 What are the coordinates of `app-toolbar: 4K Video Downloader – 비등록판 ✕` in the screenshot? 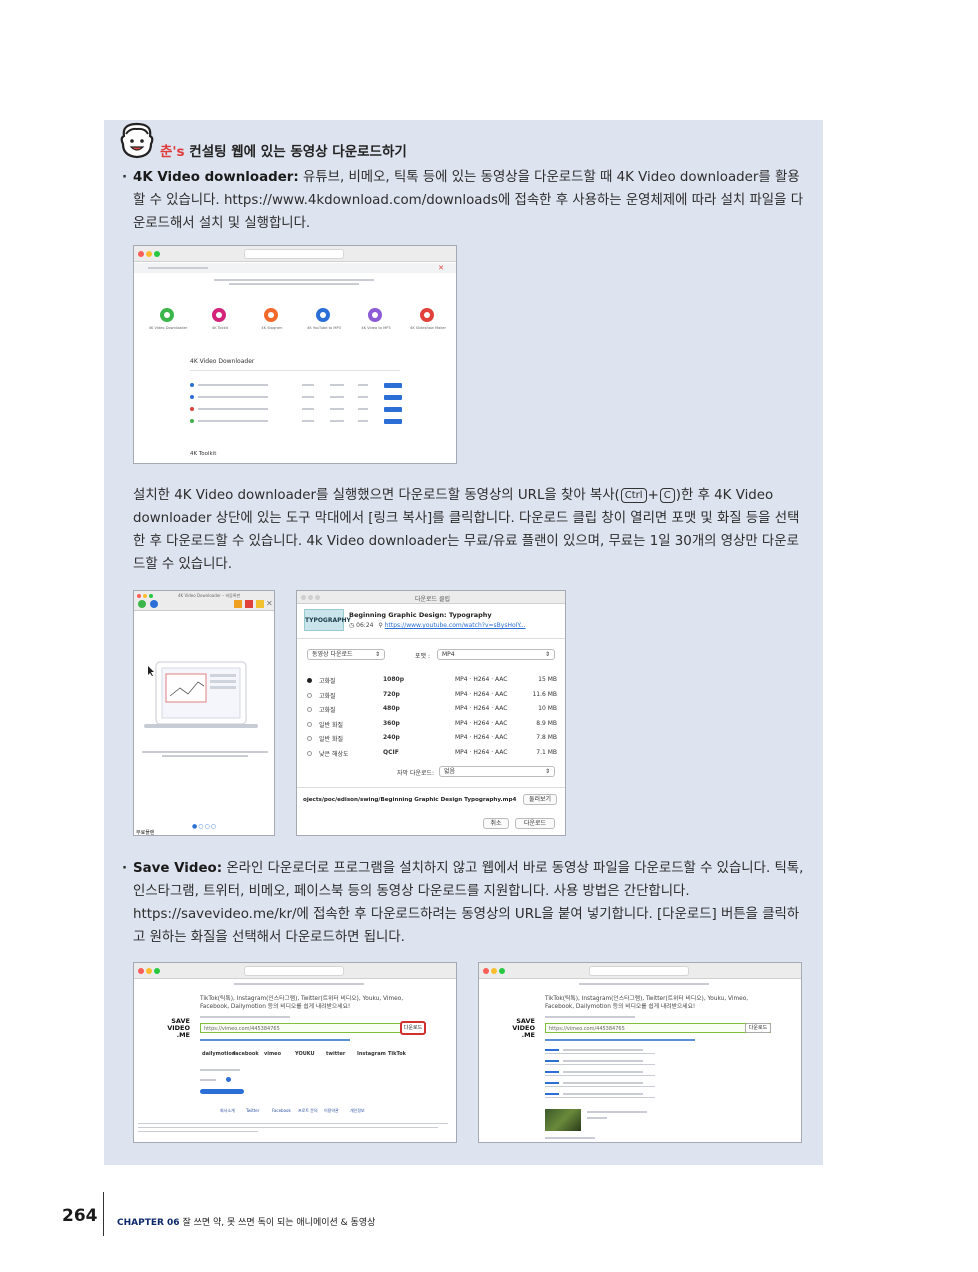 It's located at (204, 601).